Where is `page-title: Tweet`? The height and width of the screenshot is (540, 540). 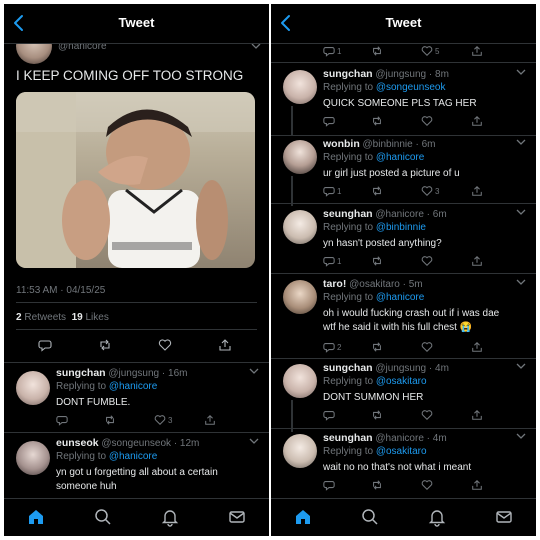 page-title: Tweet is located at coordinates (136, 22).